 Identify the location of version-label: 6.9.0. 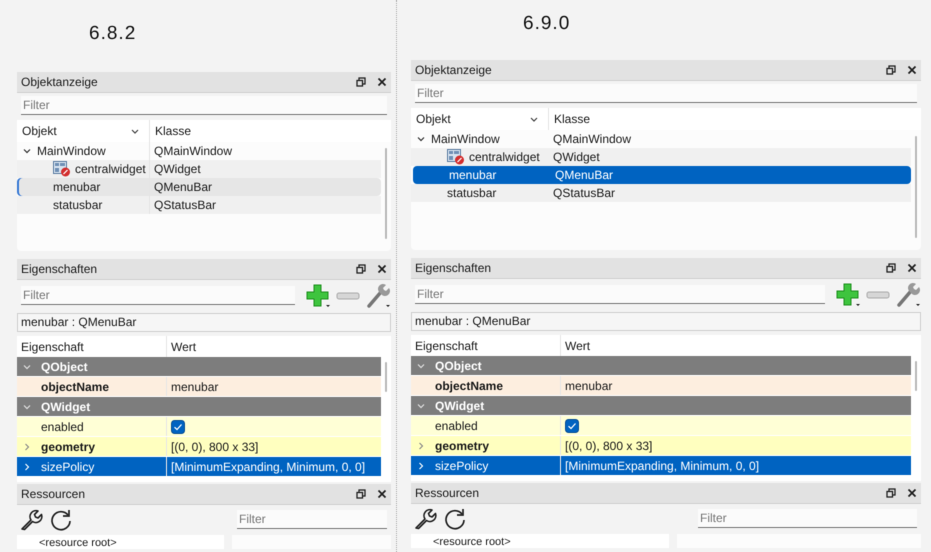
(546, 24).